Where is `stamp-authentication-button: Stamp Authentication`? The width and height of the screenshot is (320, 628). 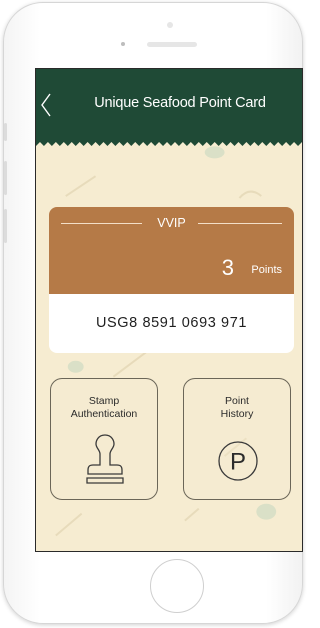 stamp-authentication-button: Stamp Authentication is located at coordinates (104, 439).